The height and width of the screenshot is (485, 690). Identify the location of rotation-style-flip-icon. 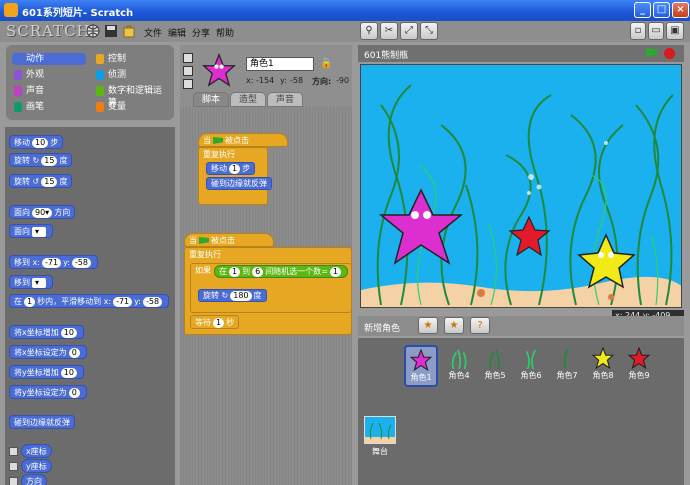
(188, 71).